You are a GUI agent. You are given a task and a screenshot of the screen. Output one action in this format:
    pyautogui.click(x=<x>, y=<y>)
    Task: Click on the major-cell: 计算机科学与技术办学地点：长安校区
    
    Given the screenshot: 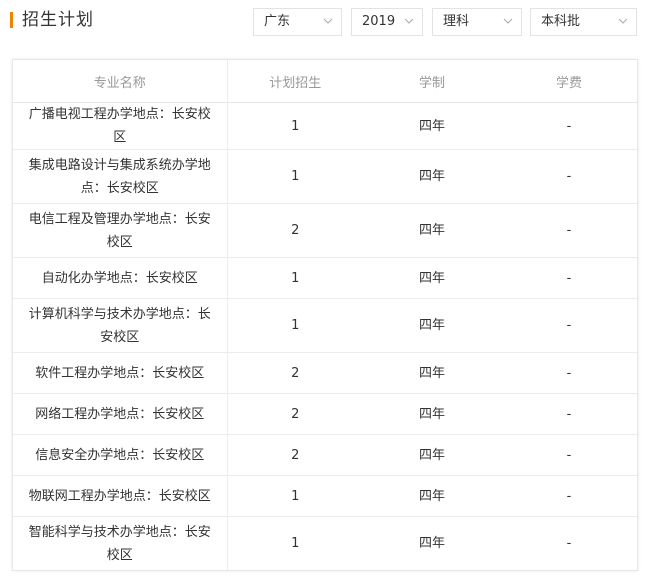 What is the action you would take?
    pyautogui.click(x=120, y=325)
    